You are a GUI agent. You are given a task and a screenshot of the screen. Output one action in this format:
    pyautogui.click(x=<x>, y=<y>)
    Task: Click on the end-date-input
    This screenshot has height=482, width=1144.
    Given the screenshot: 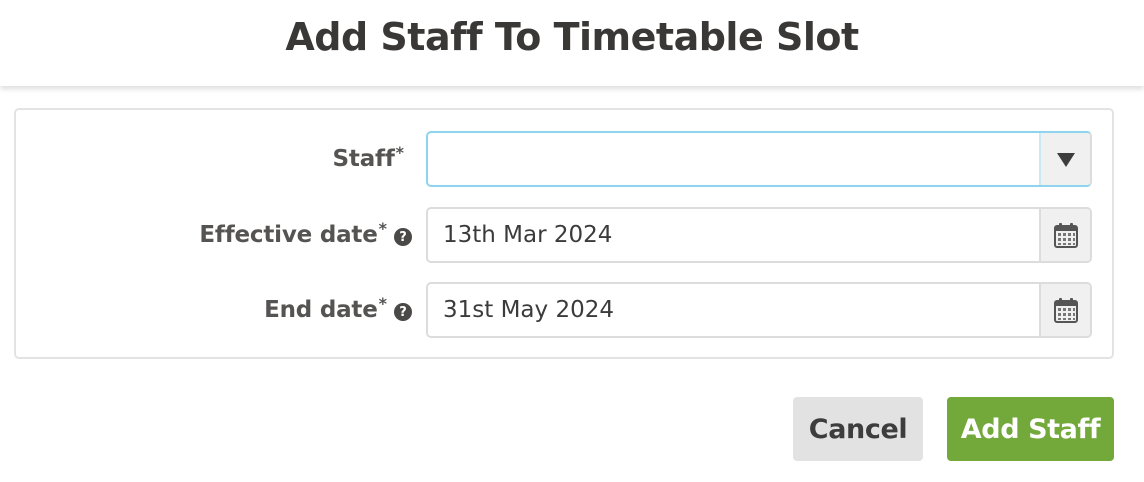 What is the action you would take?
    pyautogui.click(x=733, y=310)
    